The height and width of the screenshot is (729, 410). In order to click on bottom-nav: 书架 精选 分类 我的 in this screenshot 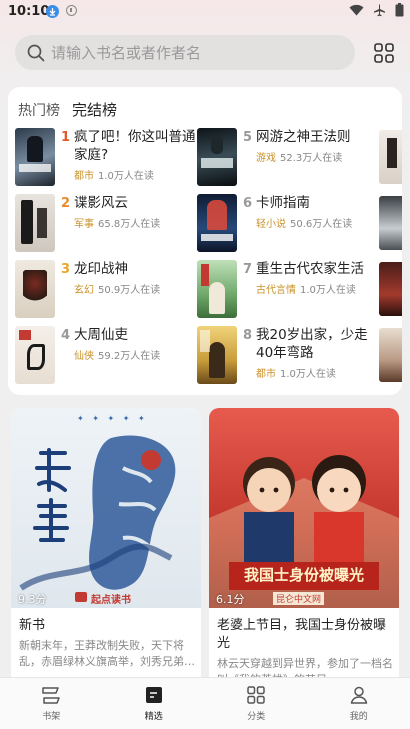, I will do `click(205, 703)`.